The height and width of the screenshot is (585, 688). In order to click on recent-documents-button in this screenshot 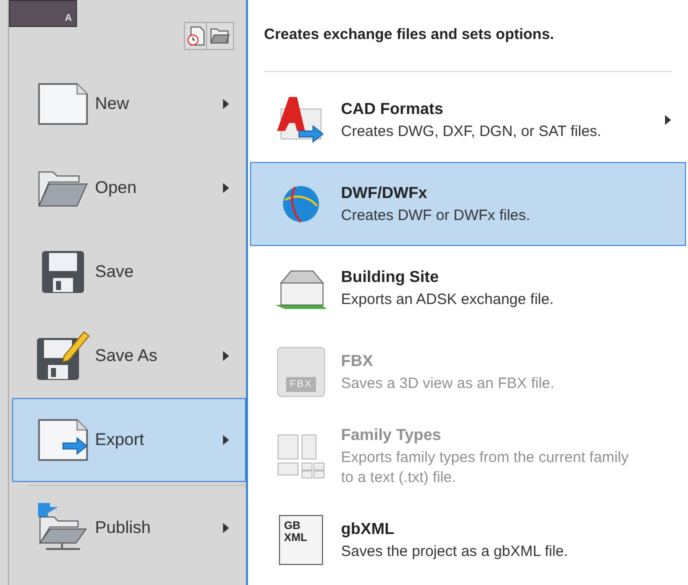, I will do `click(196, 36)`.